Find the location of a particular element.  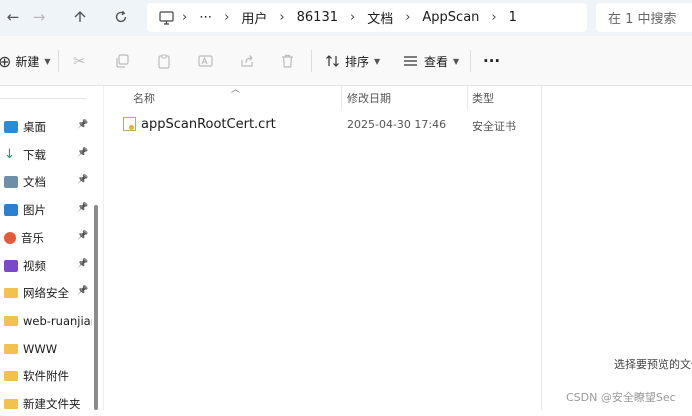

share-icon is located at coordinates (247, 61).